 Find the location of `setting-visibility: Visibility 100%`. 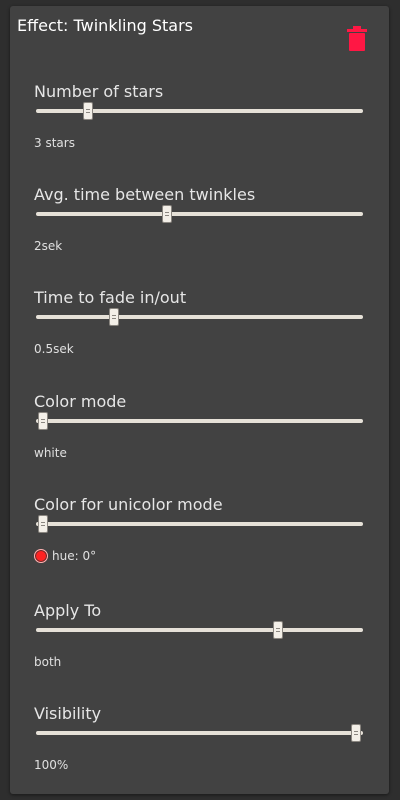

setting-visibility: Visibility 100% is located at coordinates (199, 749).